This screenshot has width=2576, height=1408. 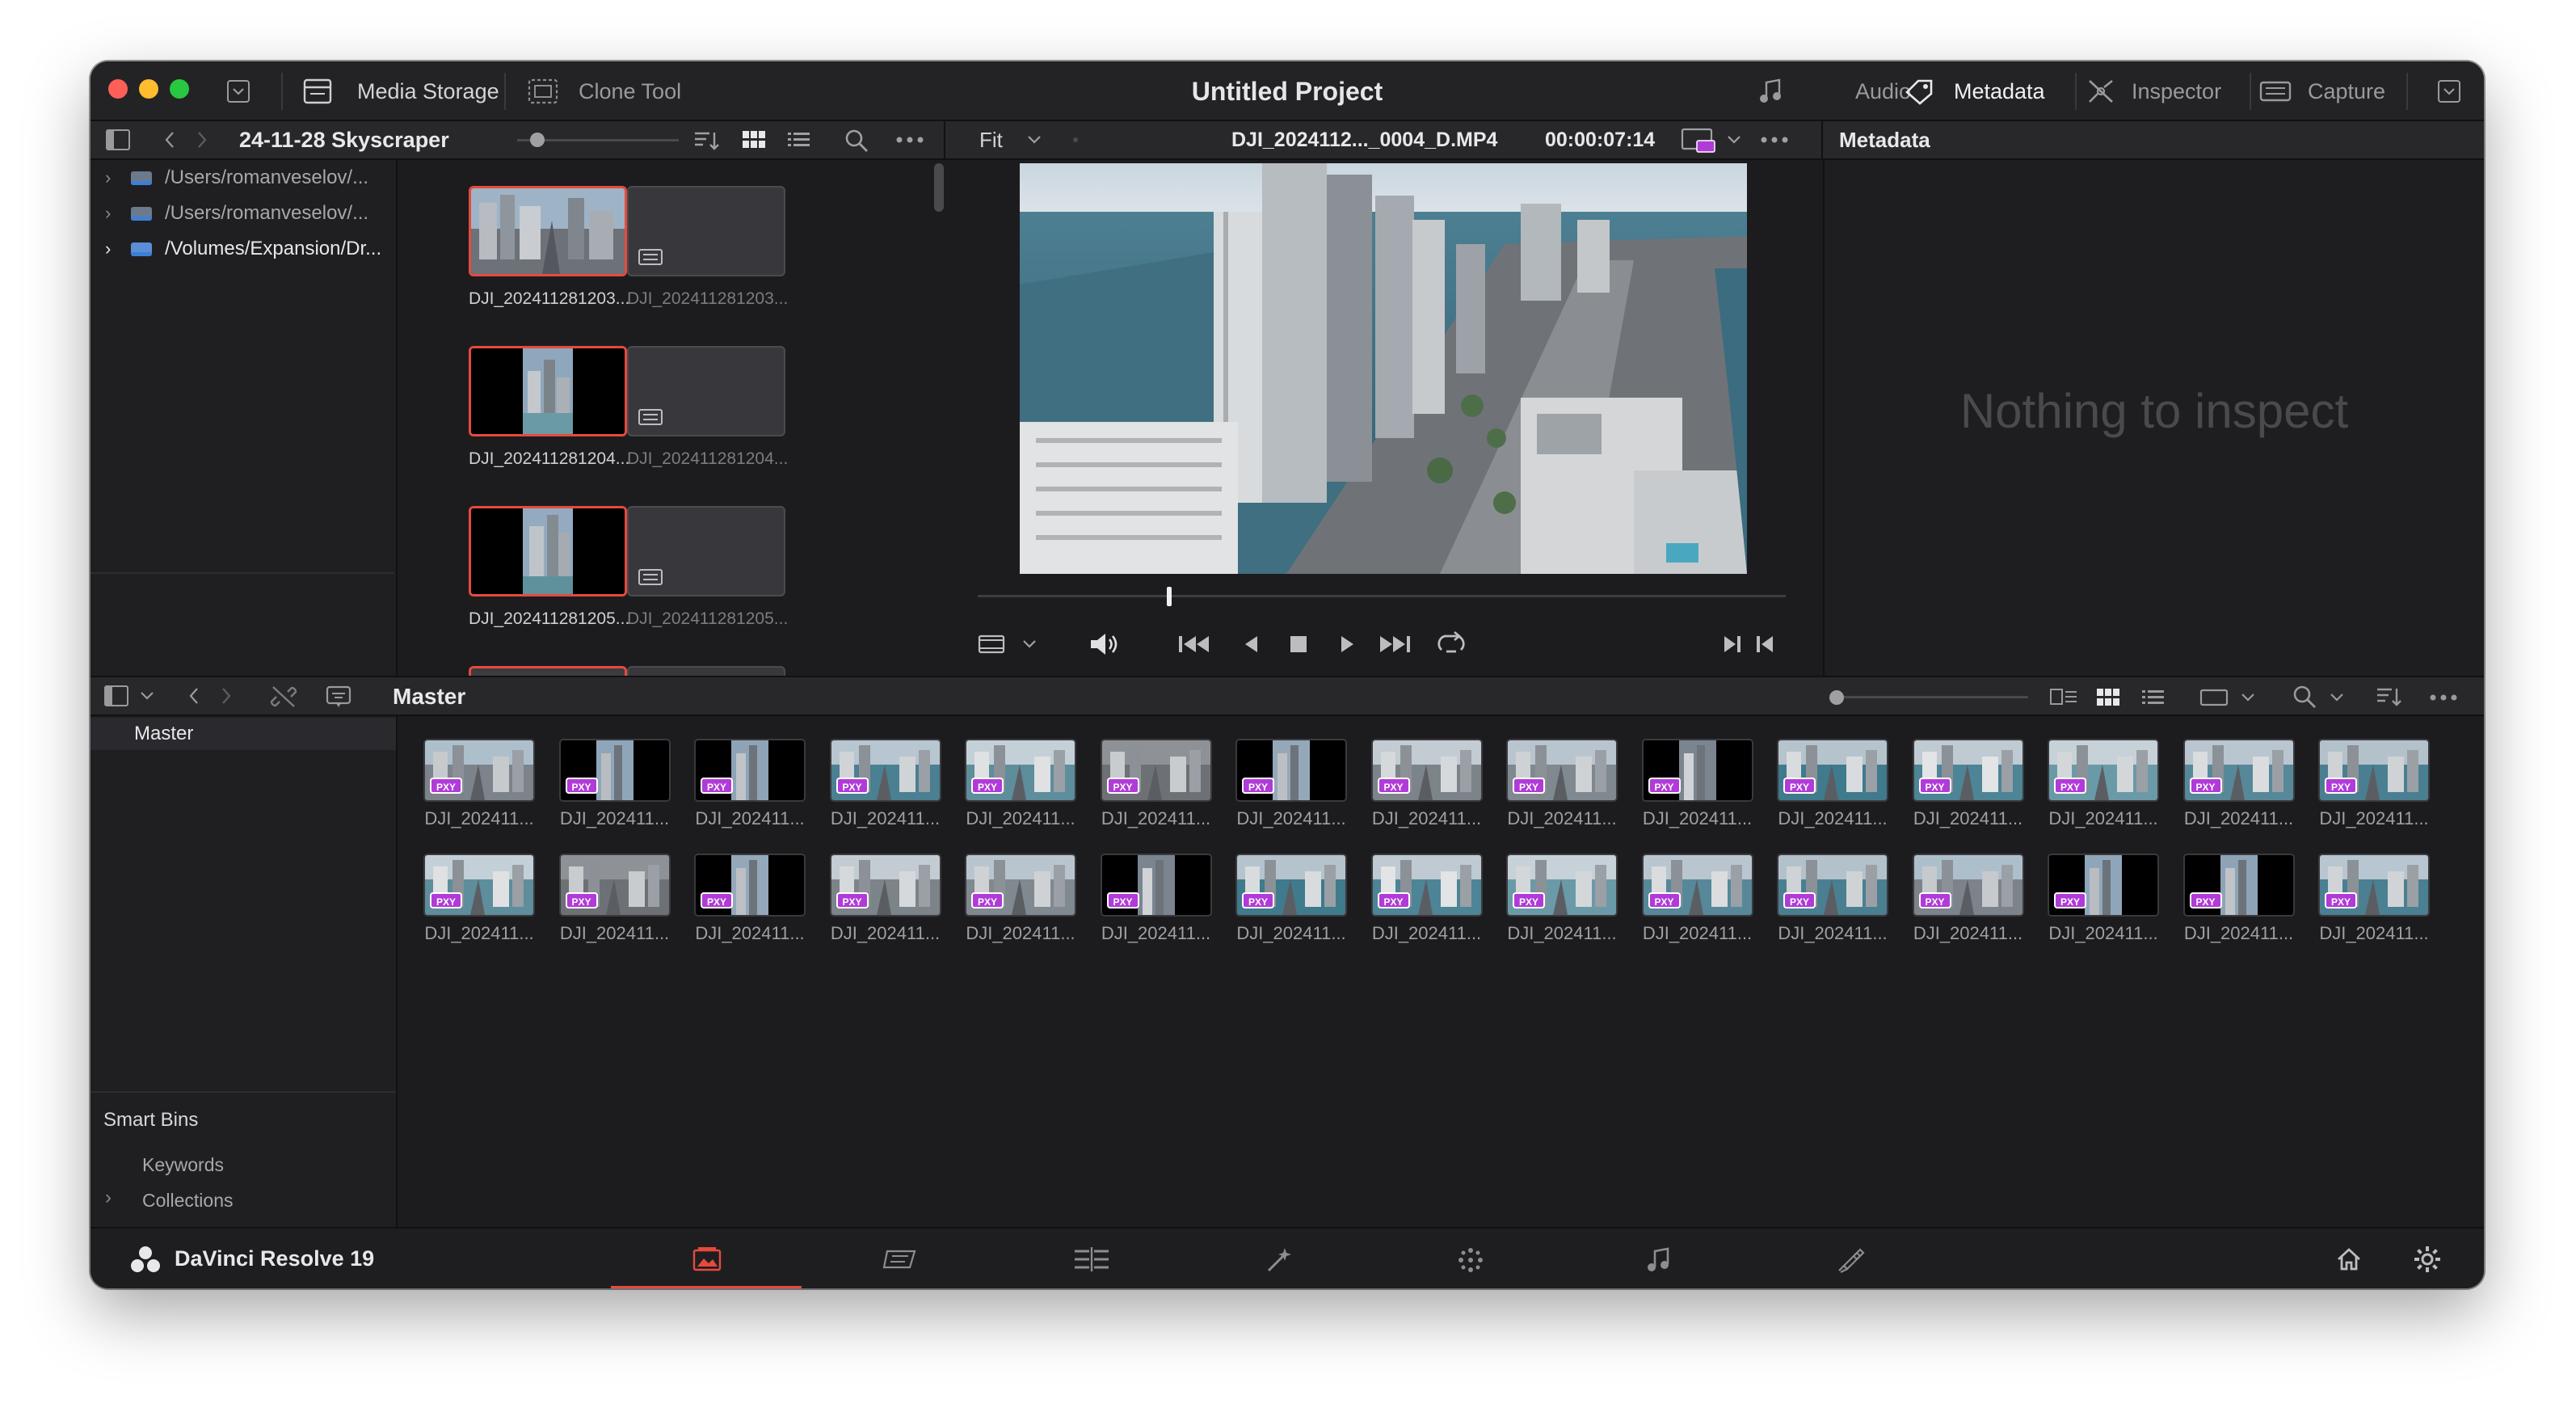 I want to click on smart-bin-collections: Collections, so click(x=188, y=1201).